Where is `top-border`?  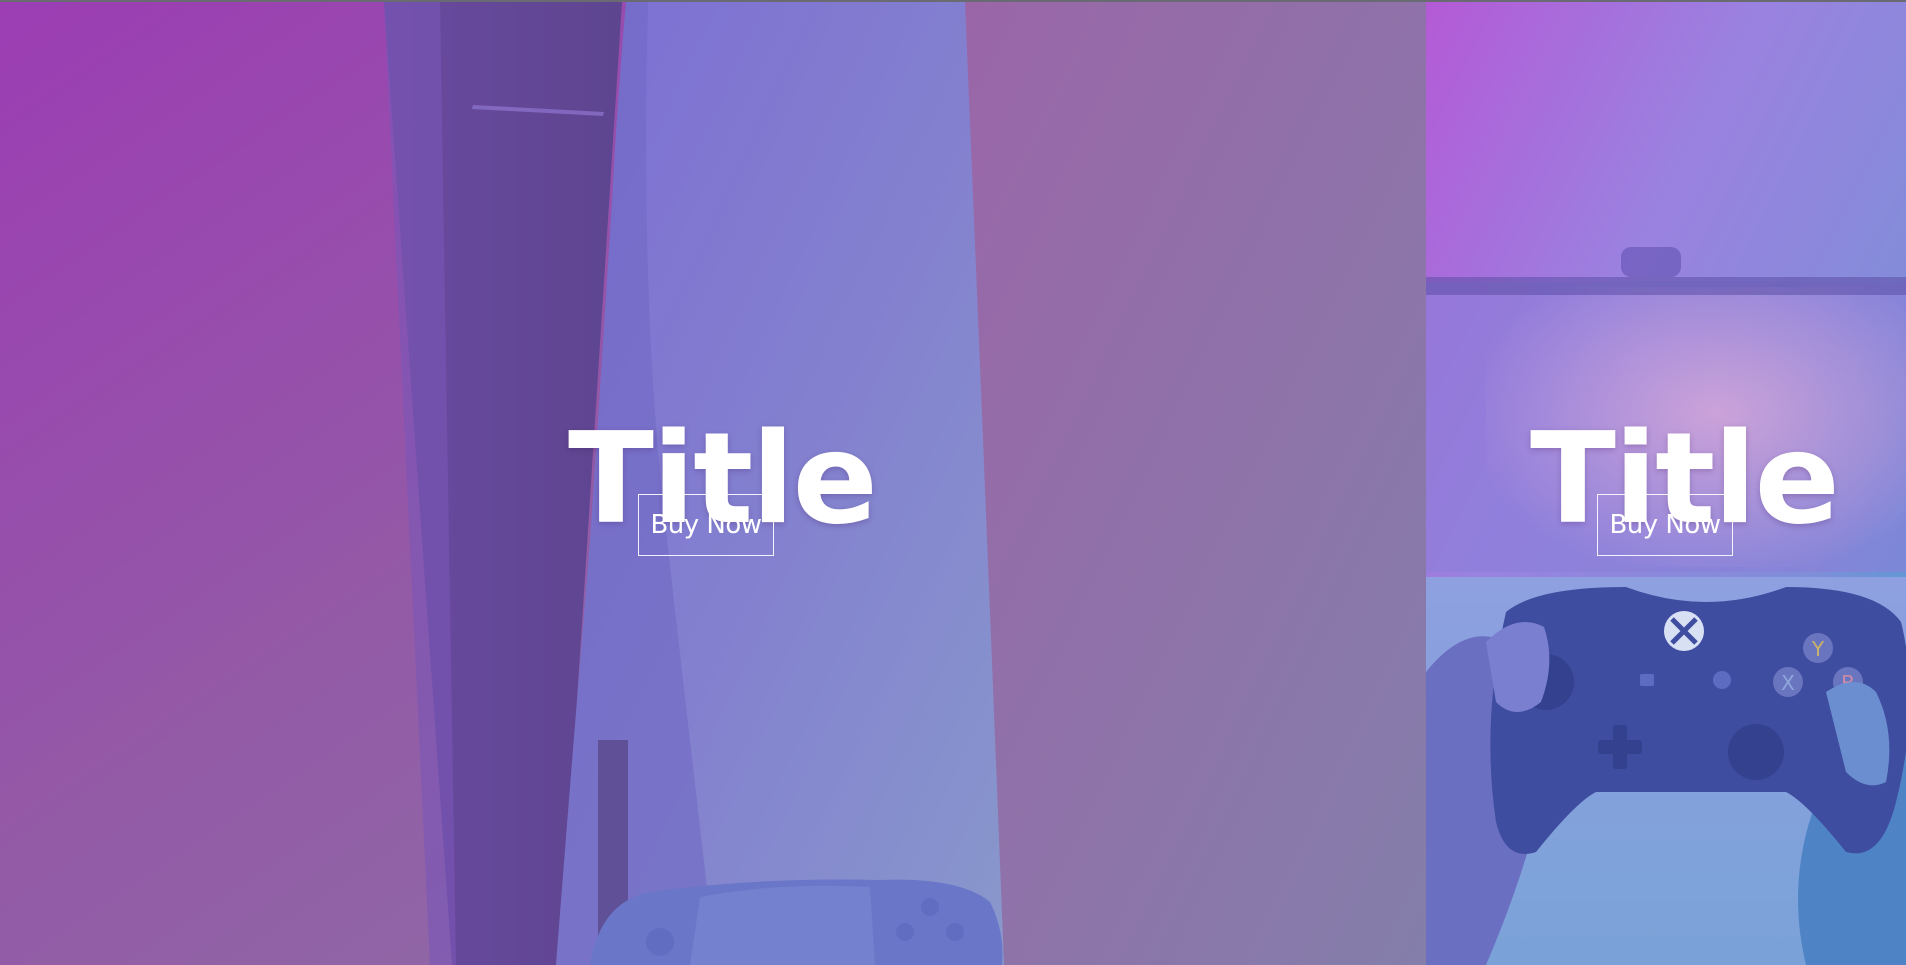
top-border is located at coordinates (953, 1).